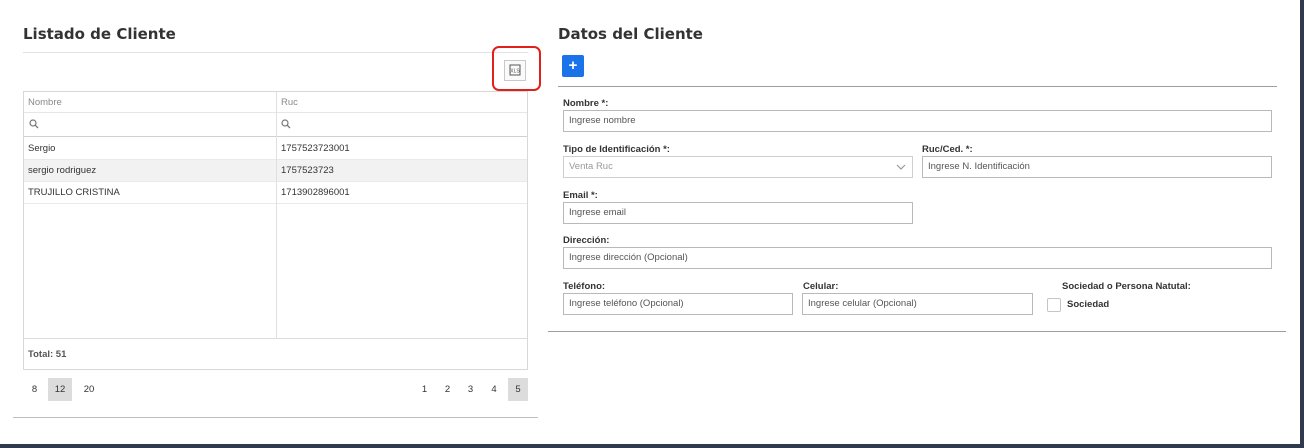  What do you see at coordinates (494, 389) in the screenshot?
I see `page-4: 4` at bounding box center [494, 389].